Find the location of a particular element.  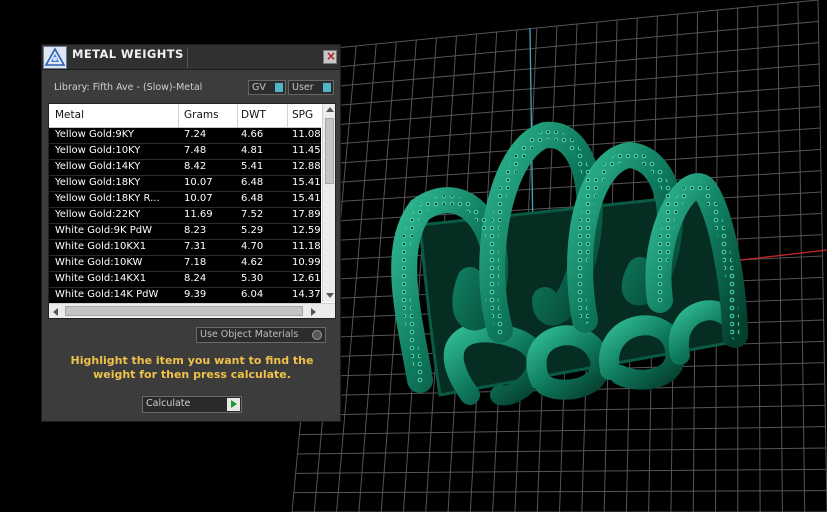

vertical-scroll-thumb is located at coordinates (329, 151).